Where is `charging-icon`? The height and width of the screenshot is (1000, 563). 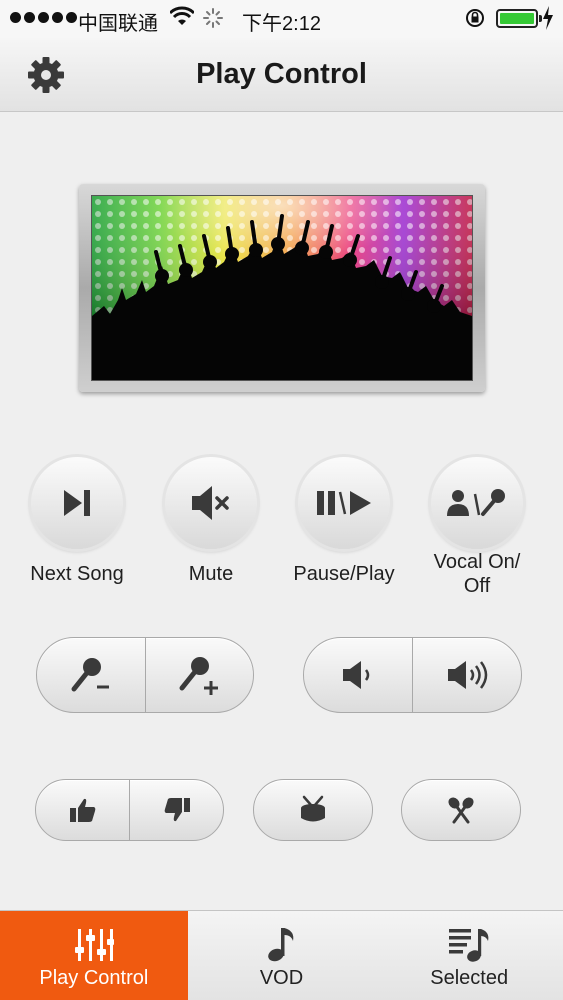 charging-icon is located at coordinates (548, 21).